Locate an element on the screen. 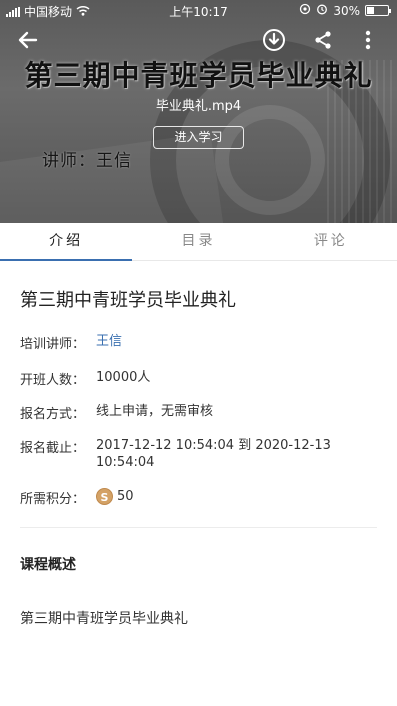 The image size is (397, 706). more-button is located at coordinates (368, 40).